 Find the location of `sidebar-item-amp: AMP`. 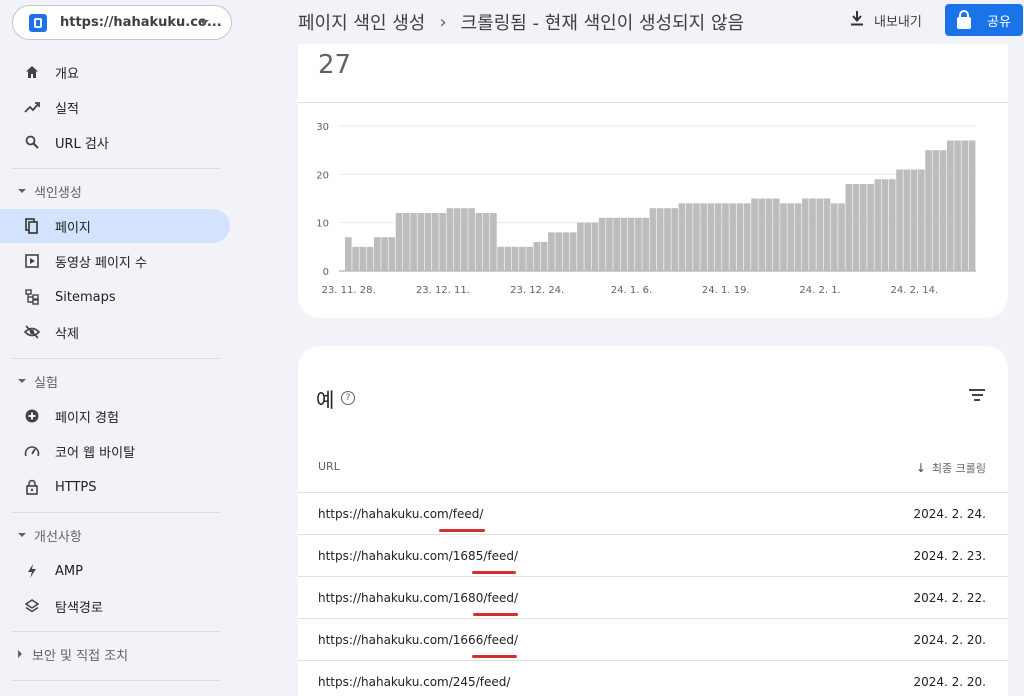

sidebar-item-amp: AMP is located at coordinates (115, 571).